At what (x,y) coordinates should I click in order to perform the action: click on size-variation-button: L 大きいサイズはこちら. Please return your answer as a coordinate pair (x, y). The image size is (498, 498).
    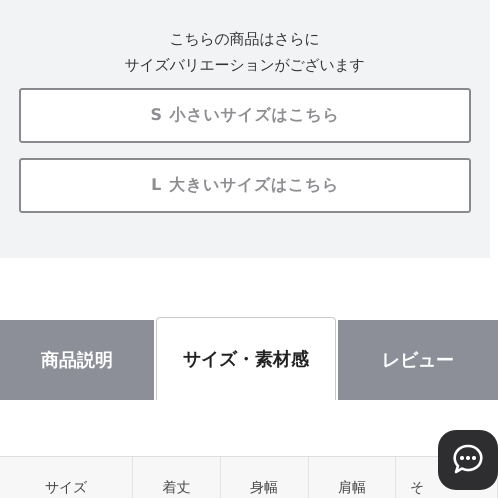
    Looking at the image, I should click on (245, 185).